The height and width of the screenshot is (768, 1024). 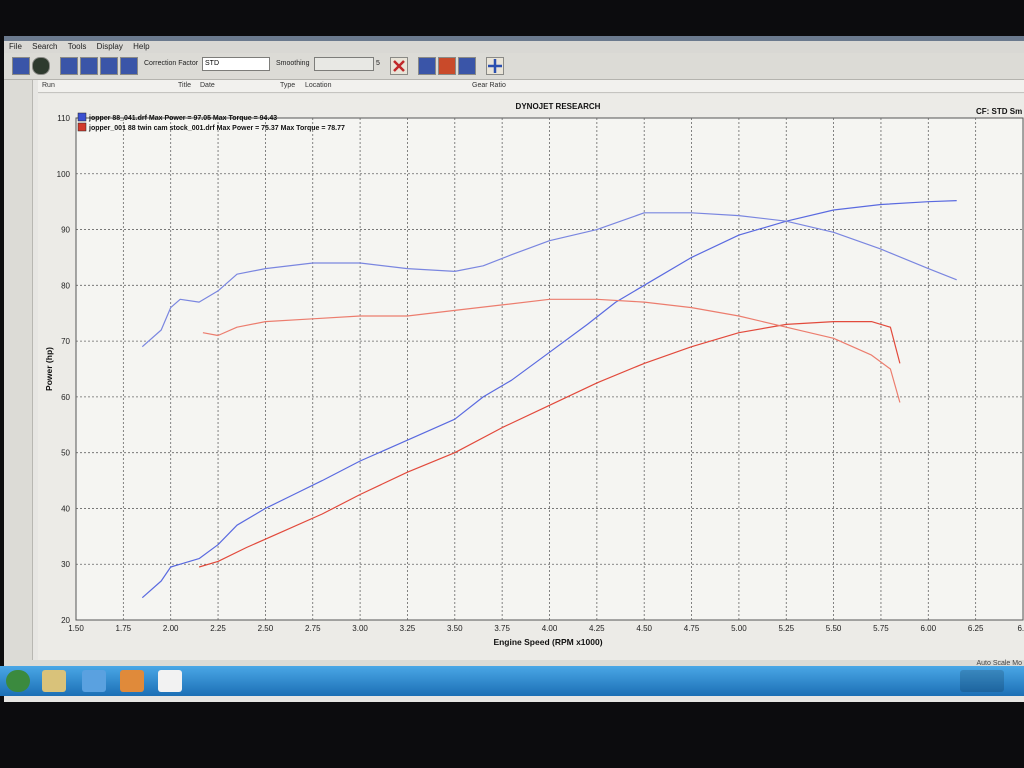 What do you see at coordinates (236, 64) in the screenshot?
I see `correction-factor-select: STD` at bounding box center [236, 64].